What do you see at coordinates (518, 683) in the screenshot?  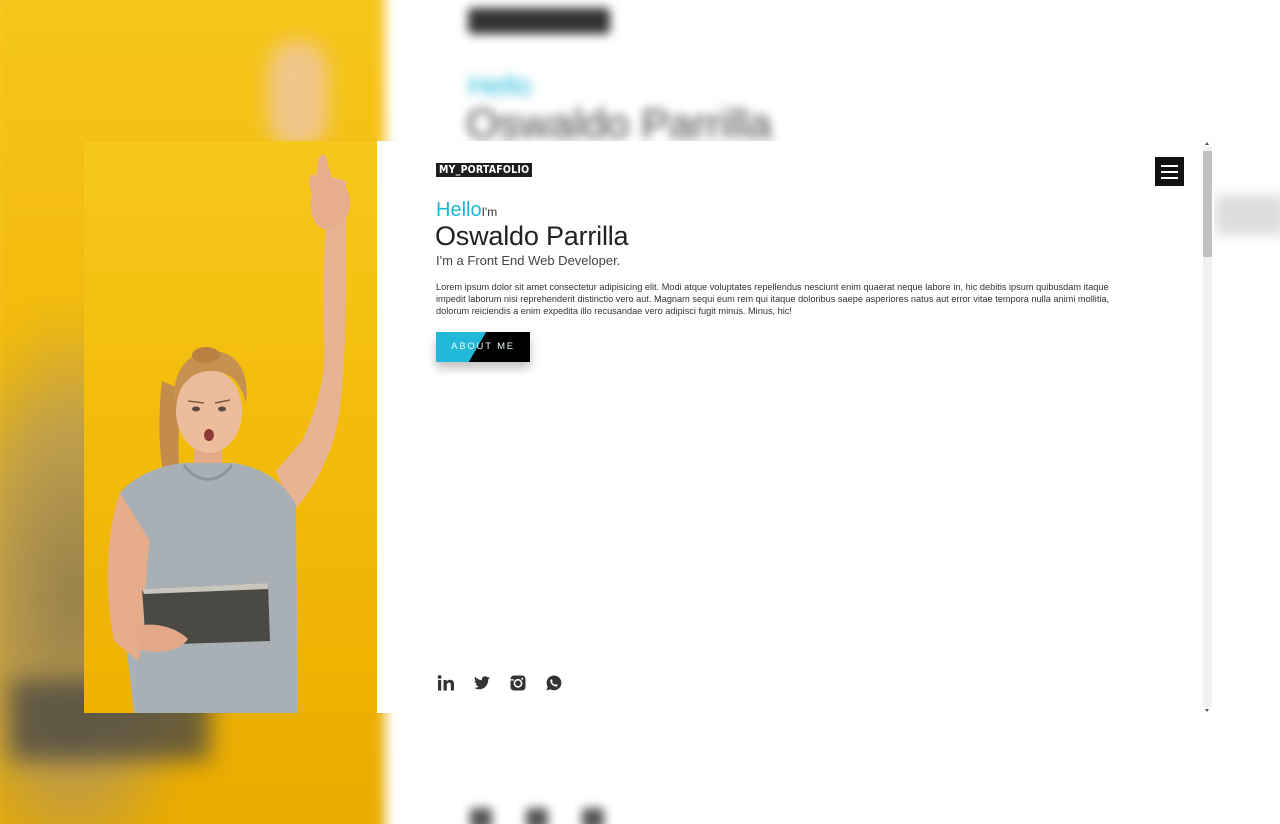 I see `instagram-icon` at bounding box center [518, 683].